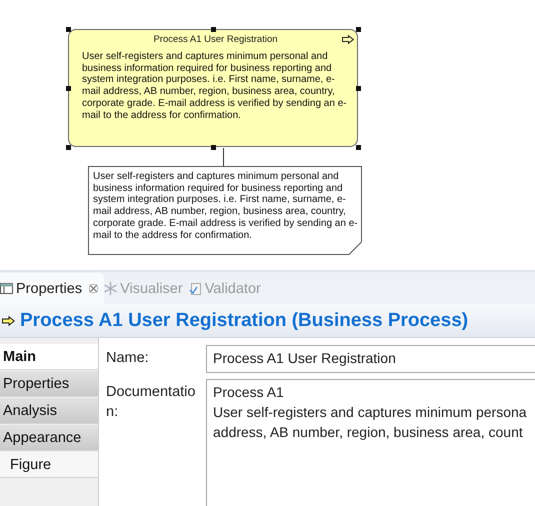  I want to click on snowflake-icon, so click(111, 288).